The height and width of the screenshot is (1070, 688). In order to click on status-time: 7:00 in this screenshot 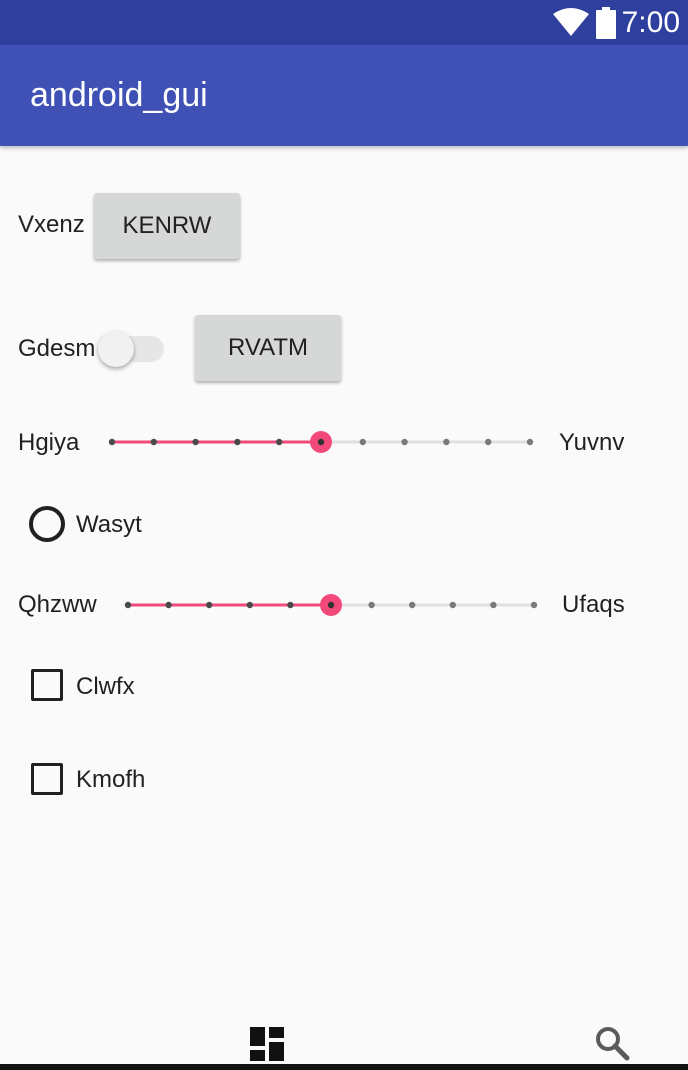, I will do `click(650, 22)`.